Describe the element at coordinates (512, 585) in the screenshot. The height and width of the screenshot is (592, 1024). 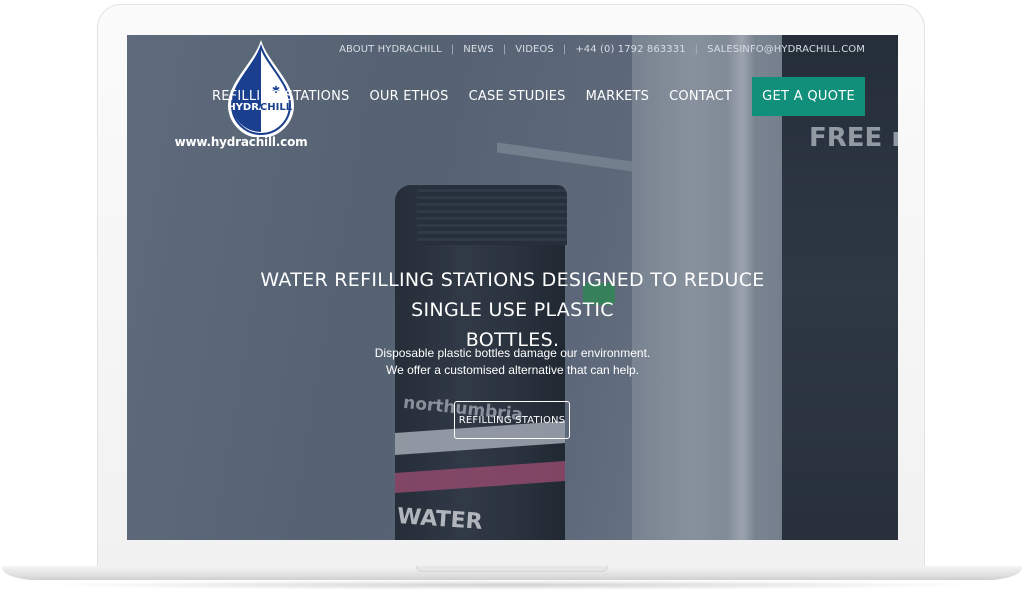
I see `floor-shadow` at that location.